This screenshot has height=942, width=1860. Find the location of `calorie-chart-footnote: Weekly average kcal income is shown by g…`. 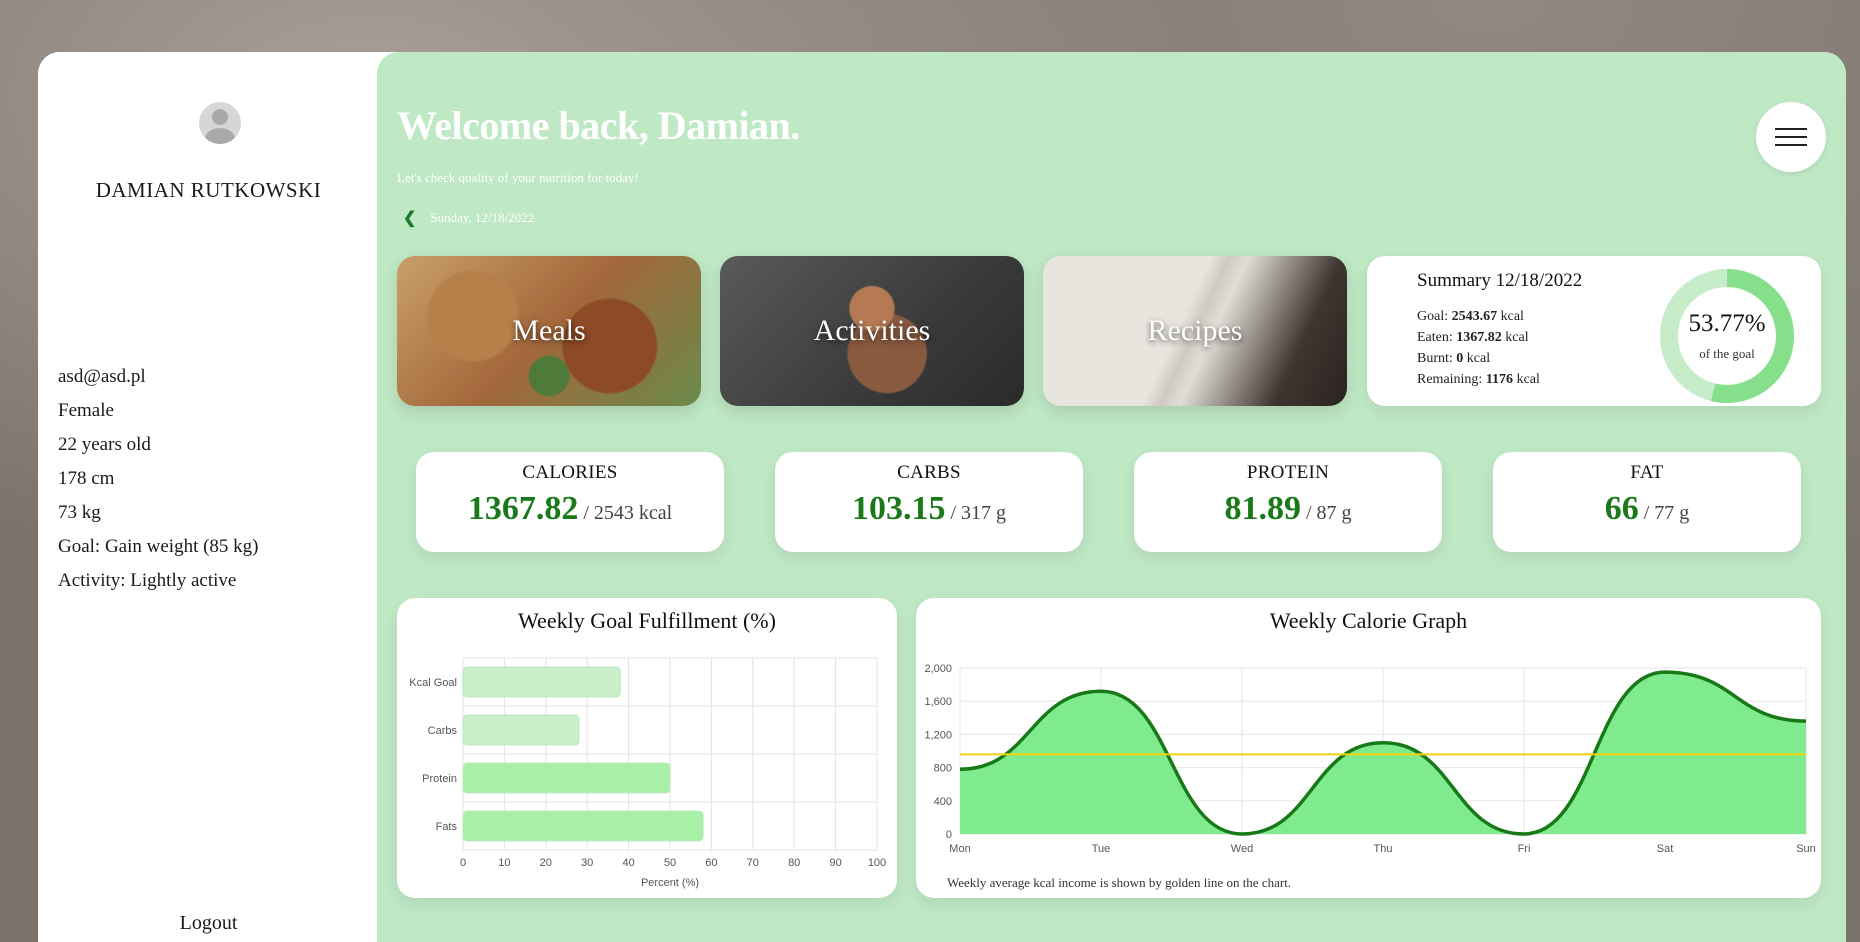

calorie-chart-footnote: Weekly average kcal income is shown by g… is located at coordinates (1119, 882).